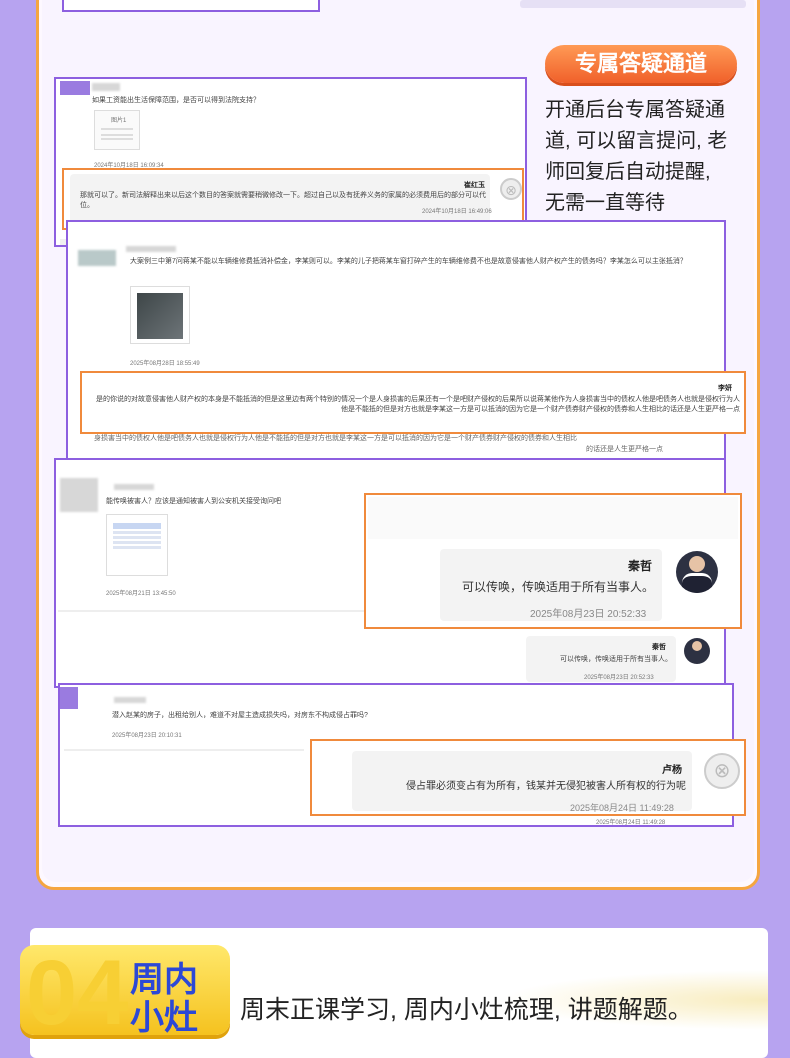 This screenshot has height=1058, width=790. What do you see at coordinates (553, 518) in the screenshot?
I see `highlight-top-area` at bounding box center [553, 518].